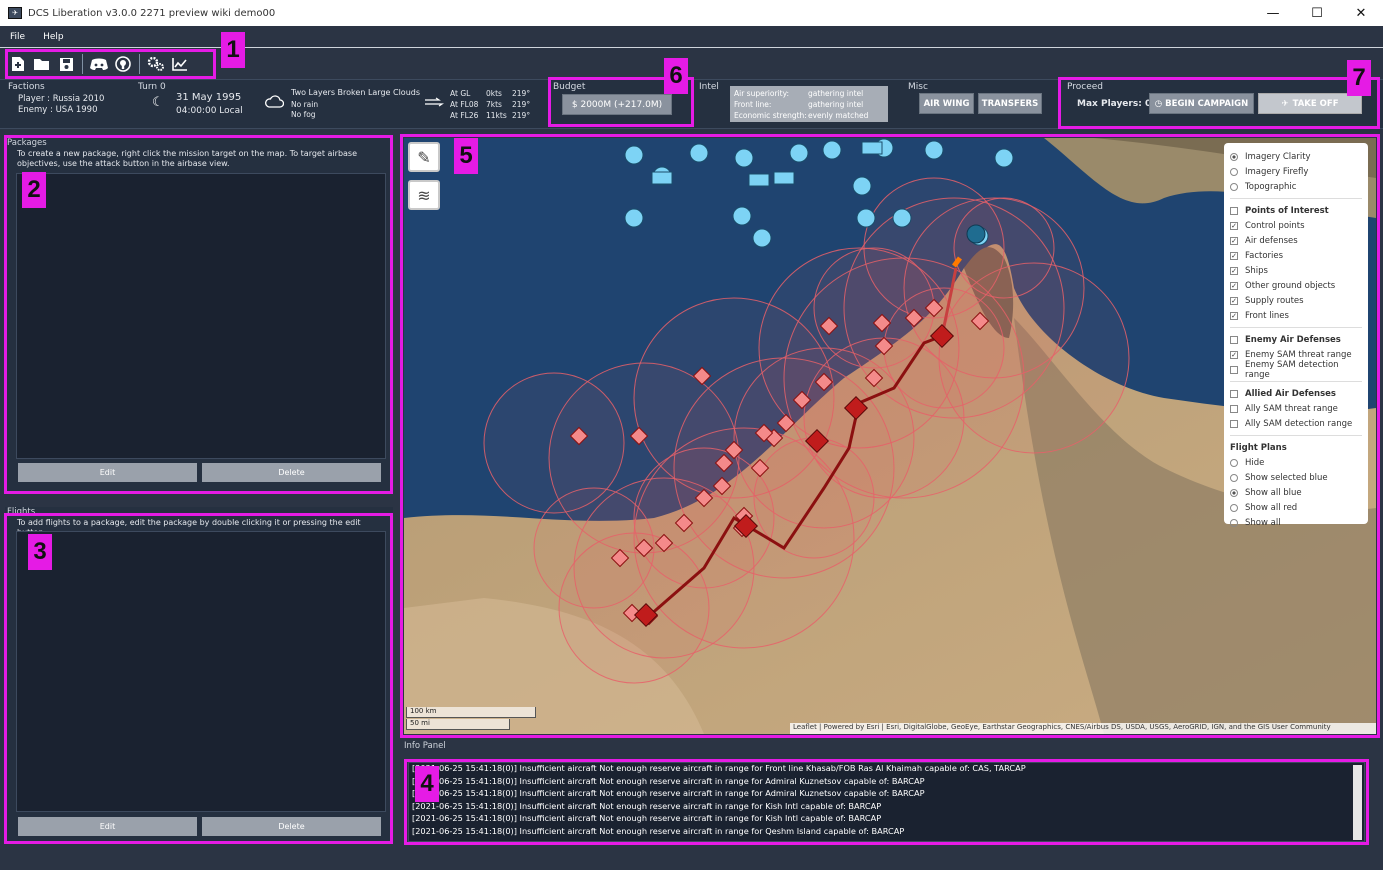 This screenshot has width=1383, height=870. I want to click on weather-fog: No fog, so click(303, 114).